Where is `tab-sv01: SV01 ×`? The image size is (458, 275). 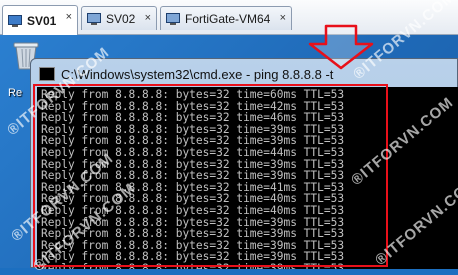 tab-sv01: SV01 × is located at coordinates (40, 20).